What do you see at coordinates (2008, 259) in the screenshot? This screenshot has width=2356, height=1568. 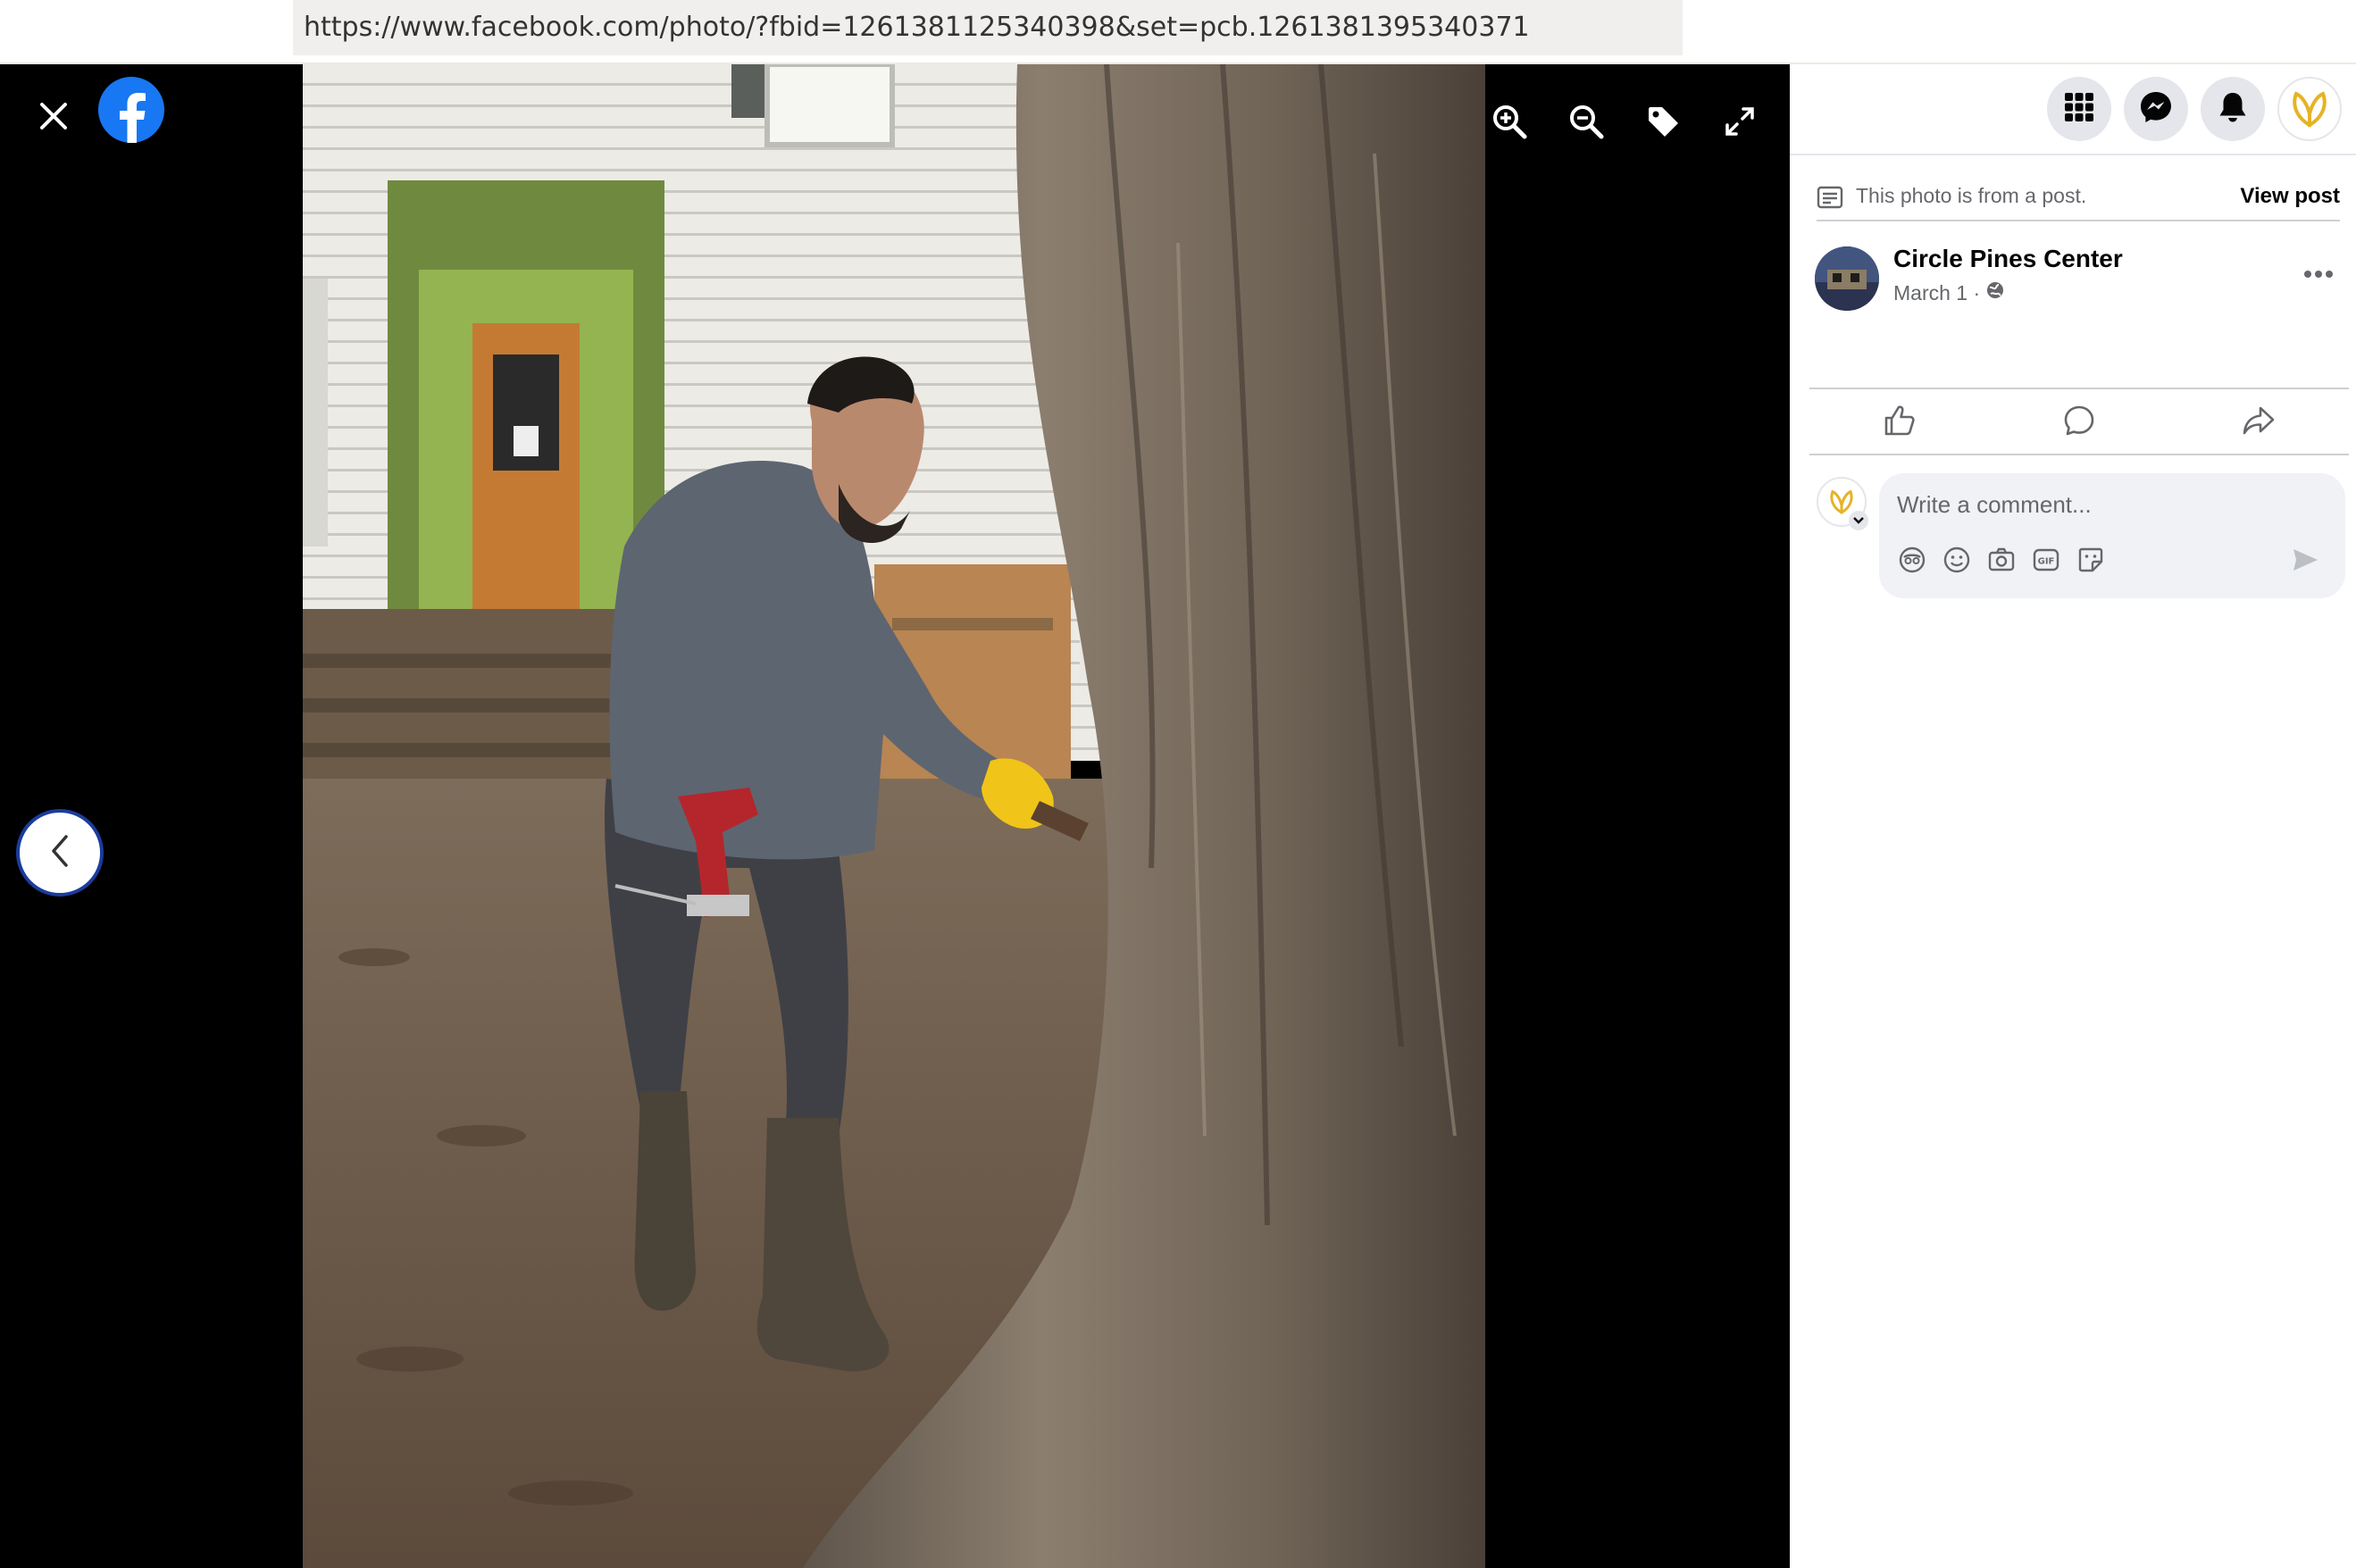 I see `page-name: Circle Pines Center` at bounding box center [2008, 259].